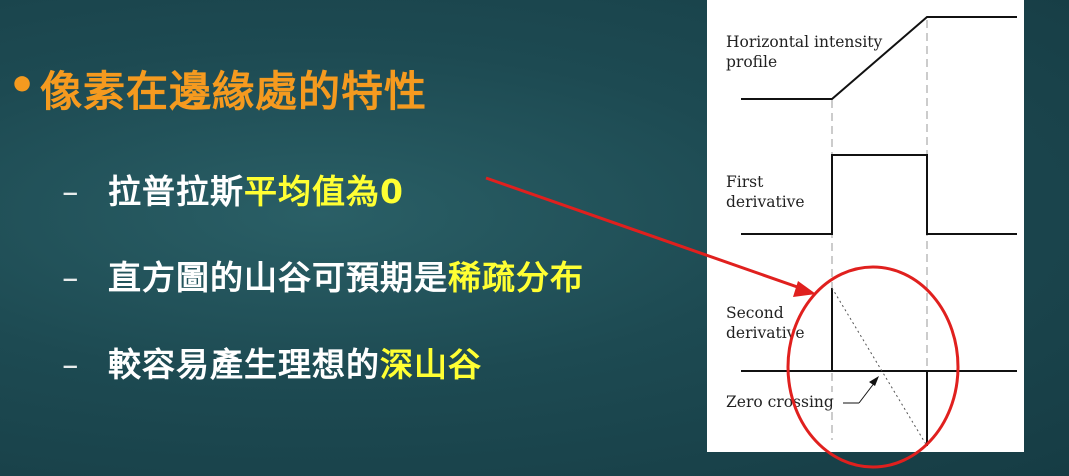 This screenshot has height=476, width=1069. Describe the element at coordinates (765, 192) in the screenshot. I see `first-derivative-label: First derivative` at that location.